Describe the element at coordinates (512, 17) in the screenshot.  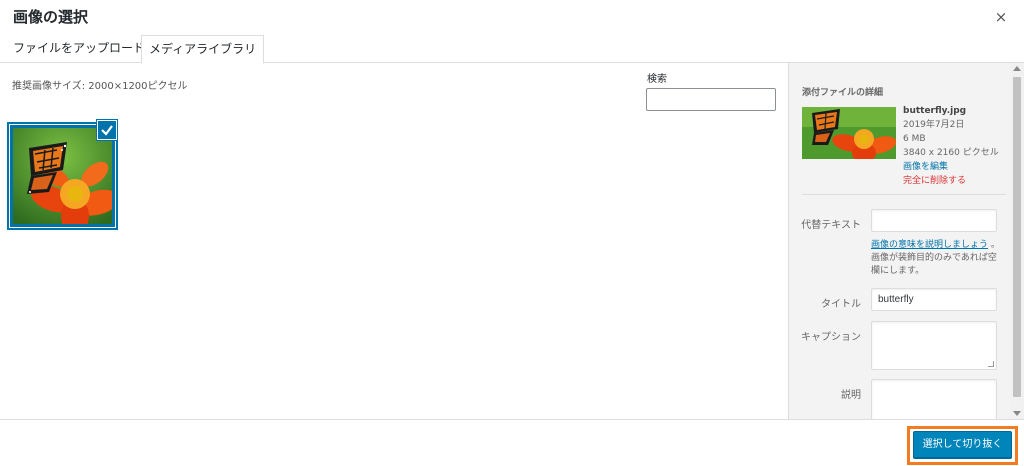
I see `modal-title-bar: 画像の選択 ×` at that location.